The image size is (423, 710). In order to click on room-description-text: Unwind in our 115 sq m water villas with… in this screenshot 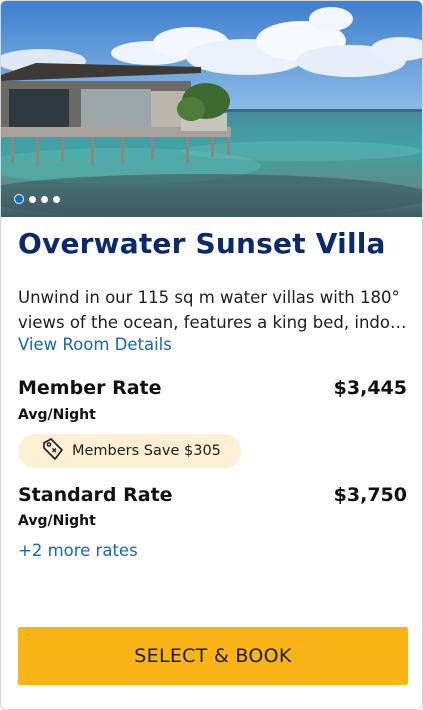, I will do `click(212, 310)`.